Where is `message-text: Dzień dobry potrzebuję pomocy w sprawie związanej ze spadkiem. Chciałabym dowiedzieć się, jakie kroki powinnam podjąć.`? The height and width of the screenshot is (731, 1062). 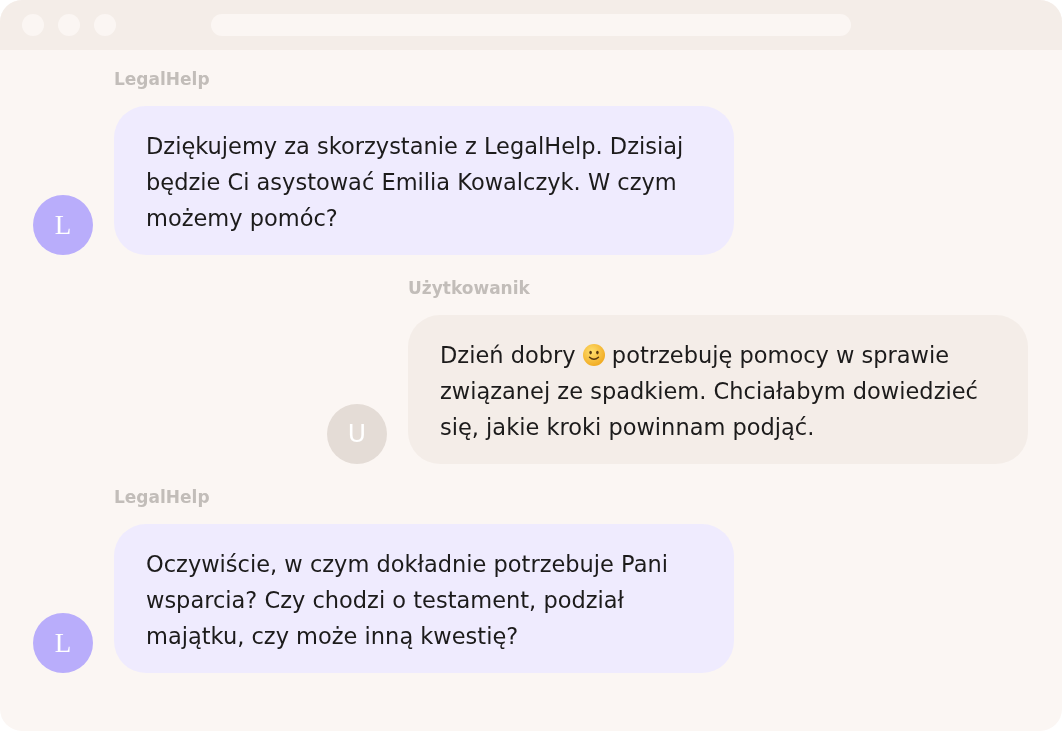
message-text: Dzień dobry potrzebuję pomocy w sprawie związanej ze spadkiem. Chciałabym dowiedzieć się, jakie kroki powinnam podjąć. is located at coordinates (709, 391).